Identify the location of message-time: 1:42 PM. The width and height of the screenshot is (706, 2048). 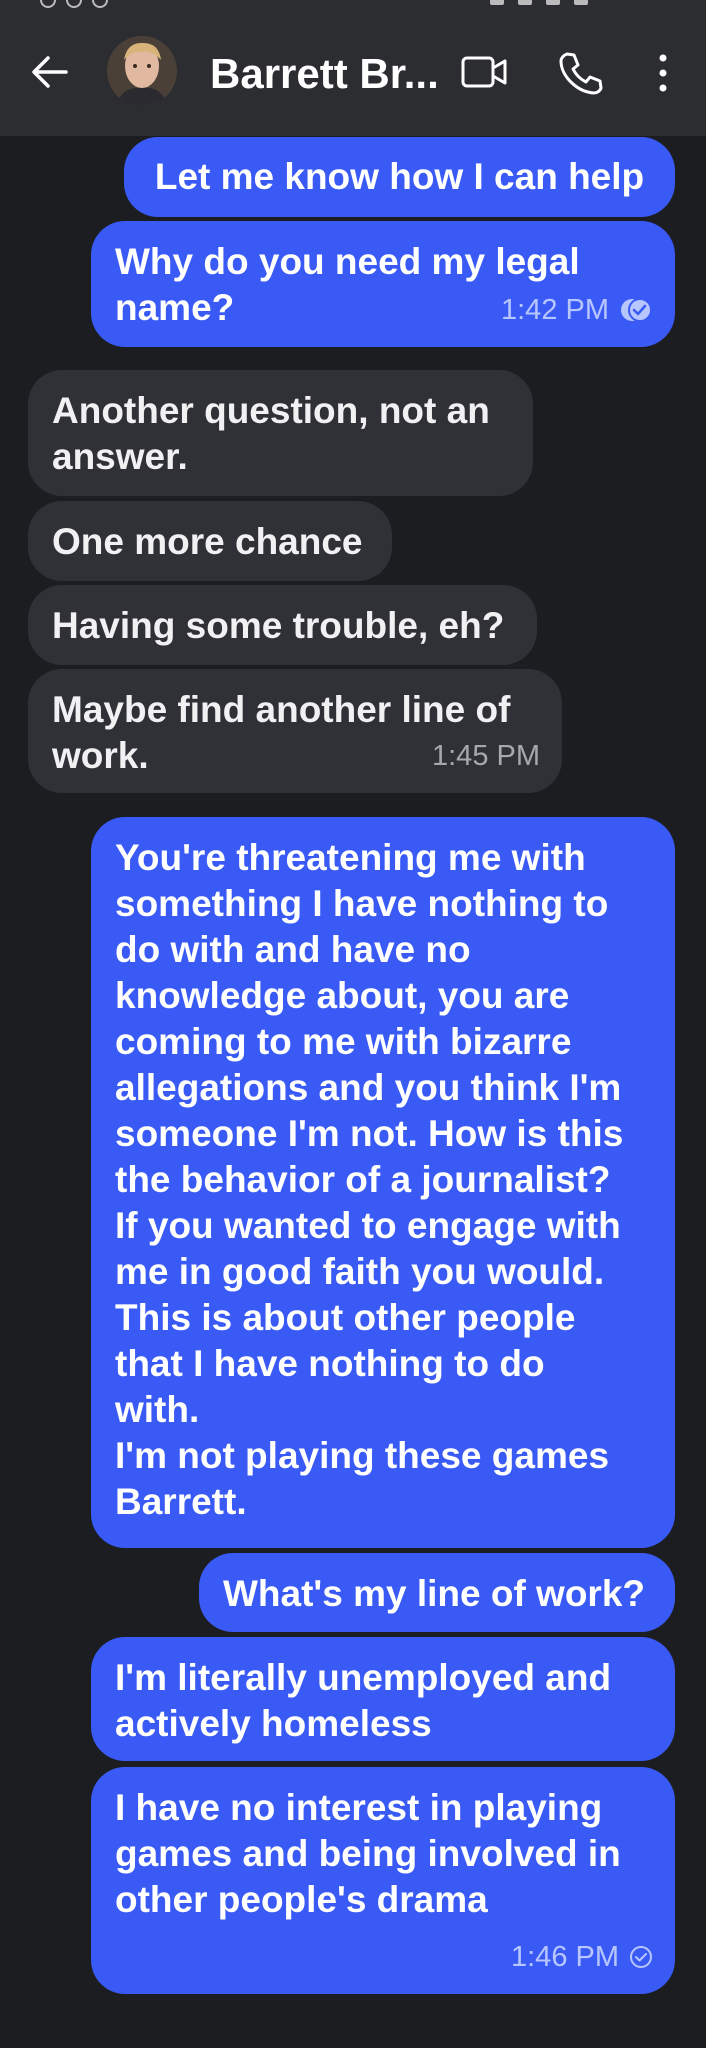
(555, 310).